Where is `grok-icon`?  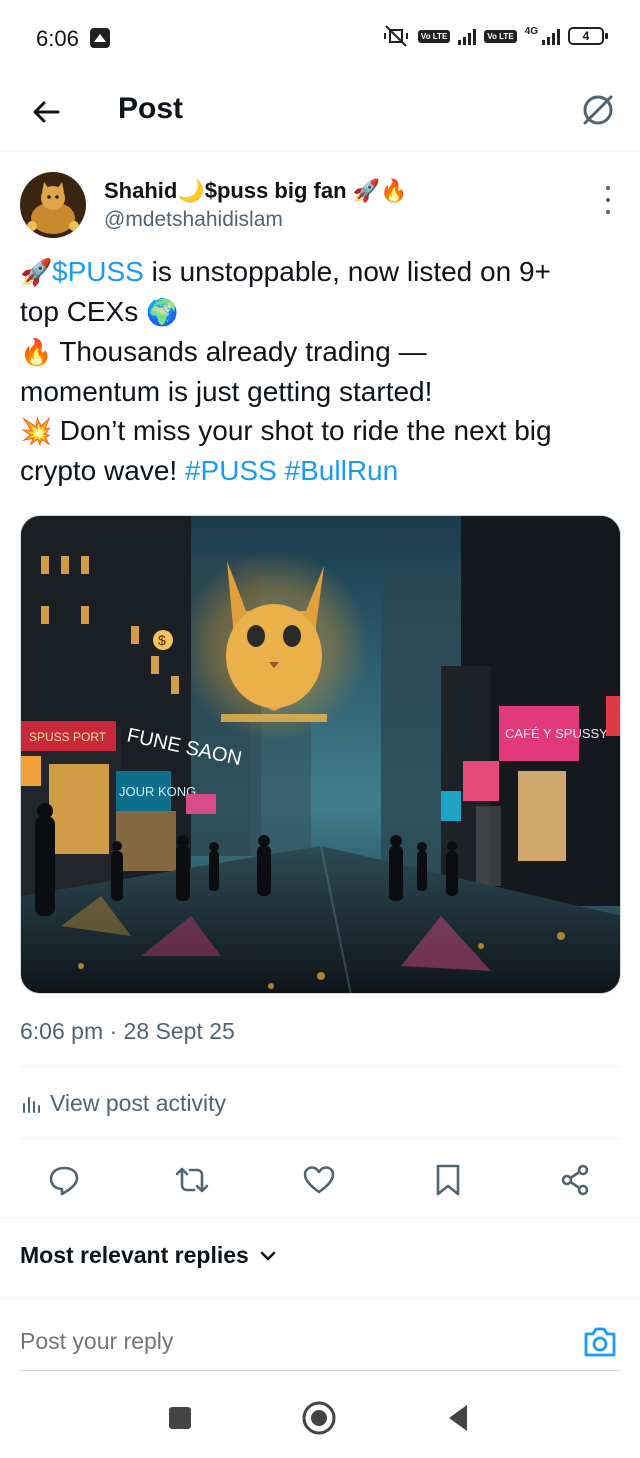 grok-icon is located at coordinates (598, 110).